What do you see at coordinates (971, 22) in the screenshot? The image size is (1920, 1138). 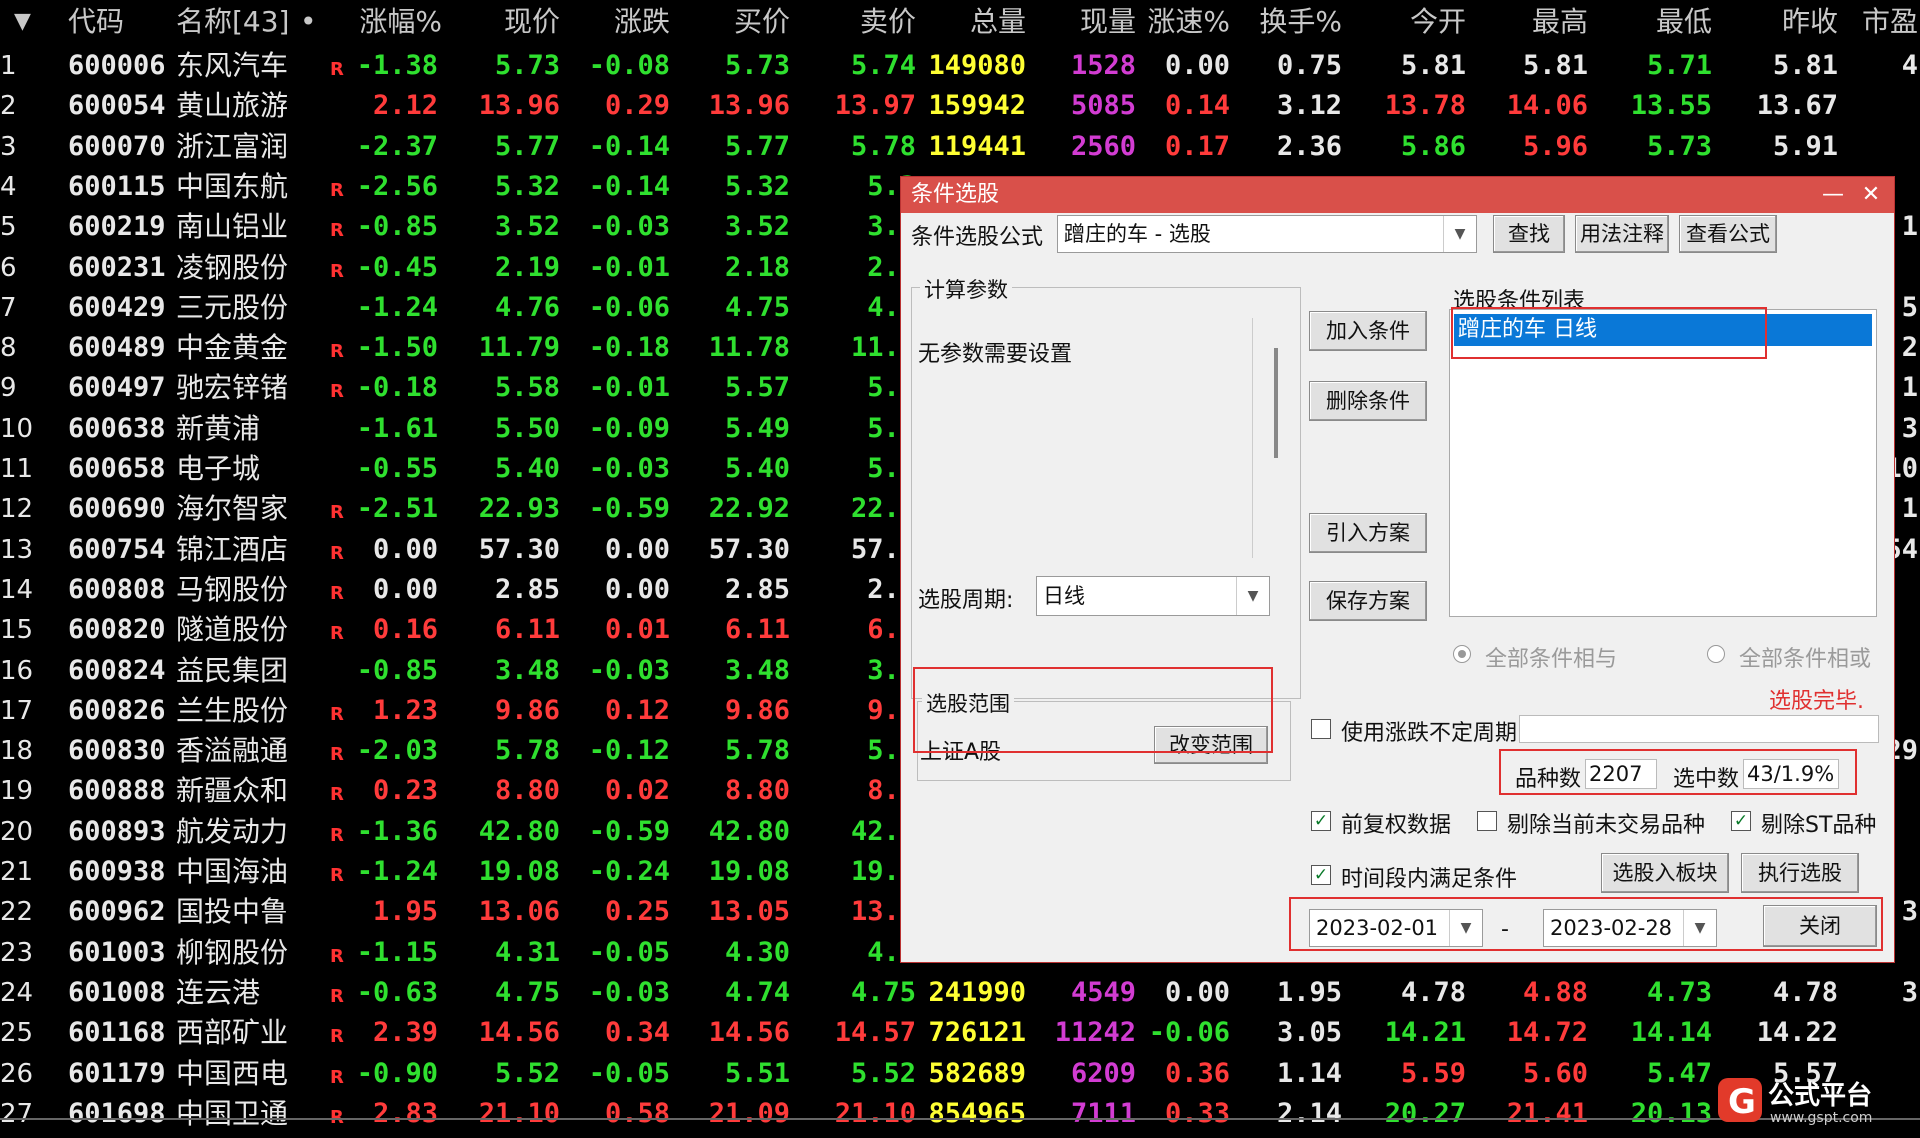 I see `column-header: 总量` at bounding box center [971, 22].